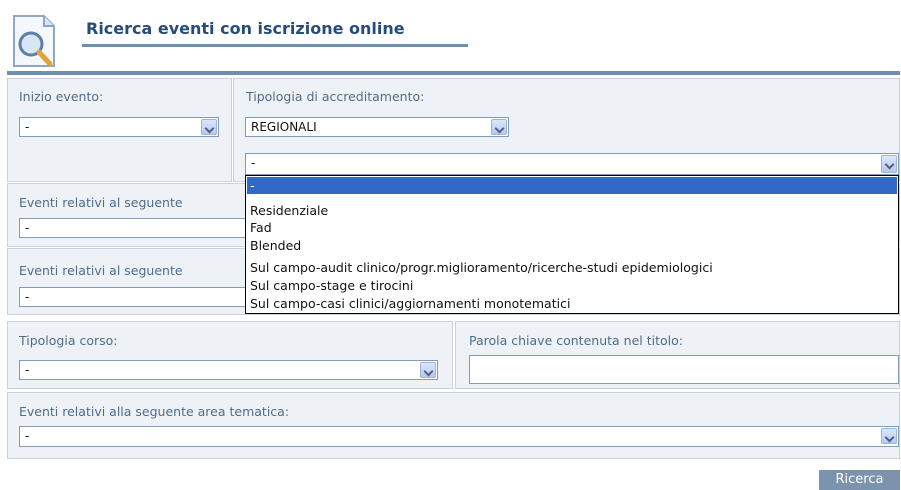 The height and width of the screenshot is (490, 901). I want to click on inizio-evento-label: Inizio evento:, so click(61, 96).